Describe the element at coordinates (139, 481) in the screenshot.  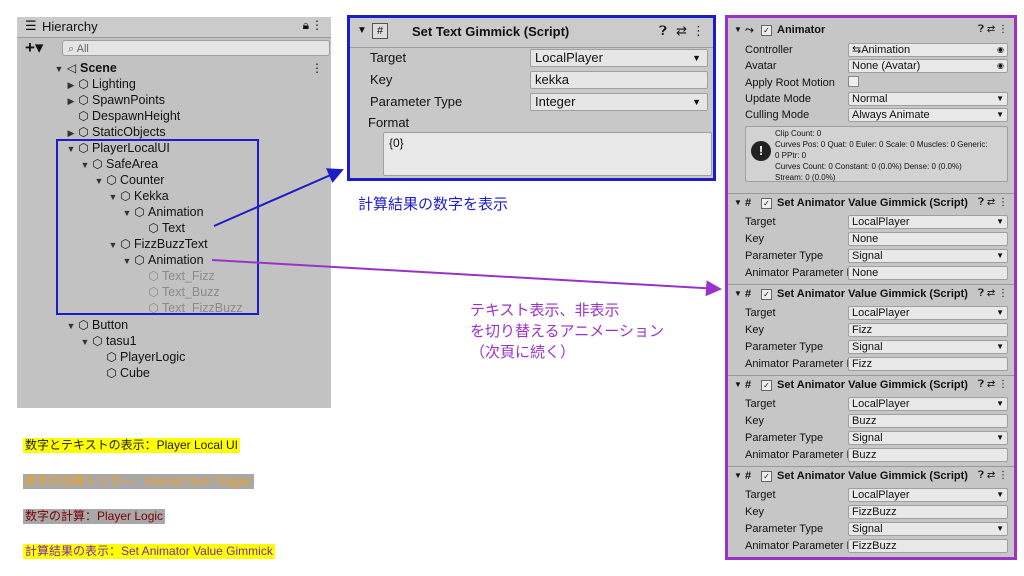
I see `legend-item-interact-item-trigger: 数字の加算トリガー：Interact Item Trigger` at that location.